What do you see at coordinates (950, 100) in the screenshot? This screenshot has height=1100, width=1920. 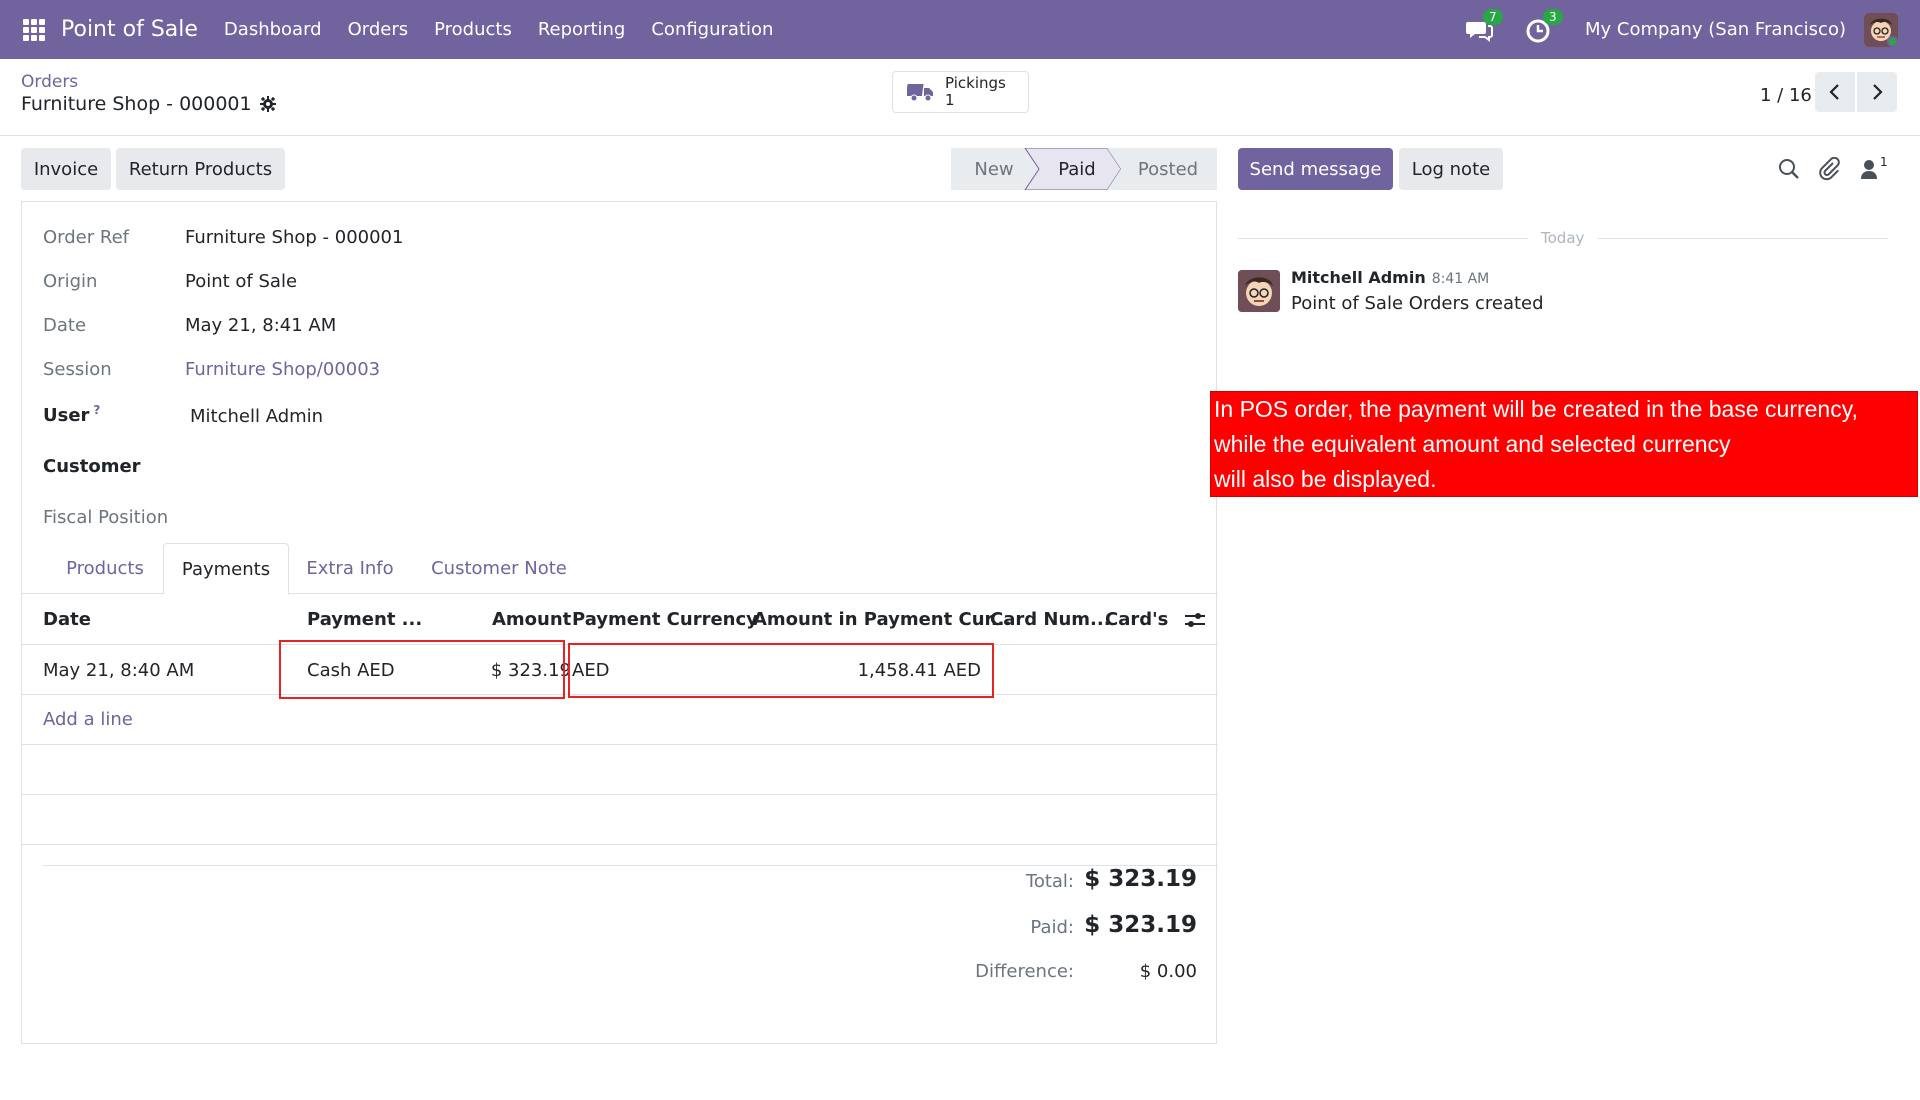 I see `pickings-count: 1` at bounding box center [950, 100].